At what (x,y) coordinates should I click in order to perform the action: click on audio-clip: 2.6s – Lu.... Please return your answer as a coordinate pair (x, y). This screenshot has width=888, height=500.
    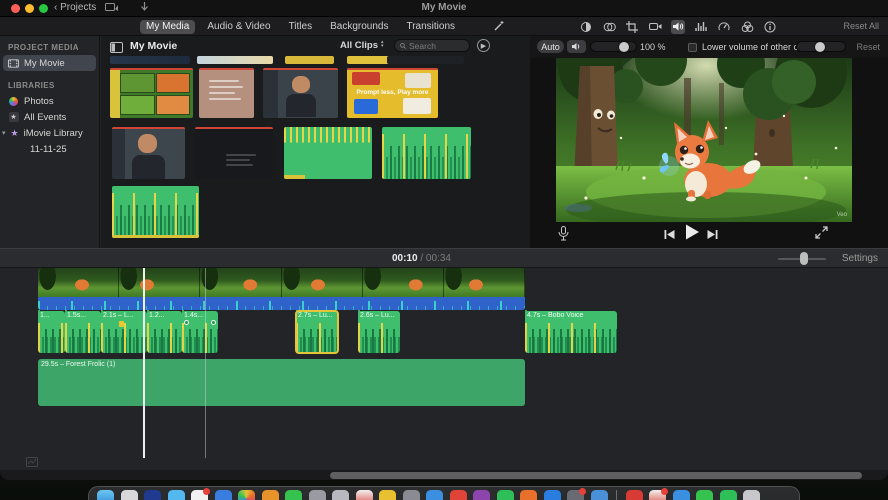
    Looking at the image, I should click on (379, 332).